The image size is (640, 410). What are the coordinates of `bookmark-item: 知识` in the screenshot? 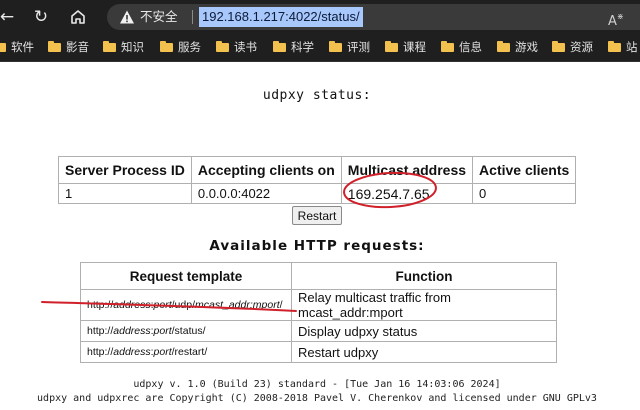 It's located at (123, 47).